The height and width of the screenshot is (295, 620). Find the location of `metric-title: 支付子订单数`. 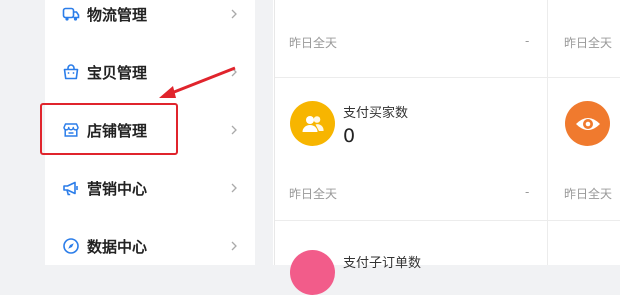

metric-title: 支付子订单数 is located at coordinates (382, 263).